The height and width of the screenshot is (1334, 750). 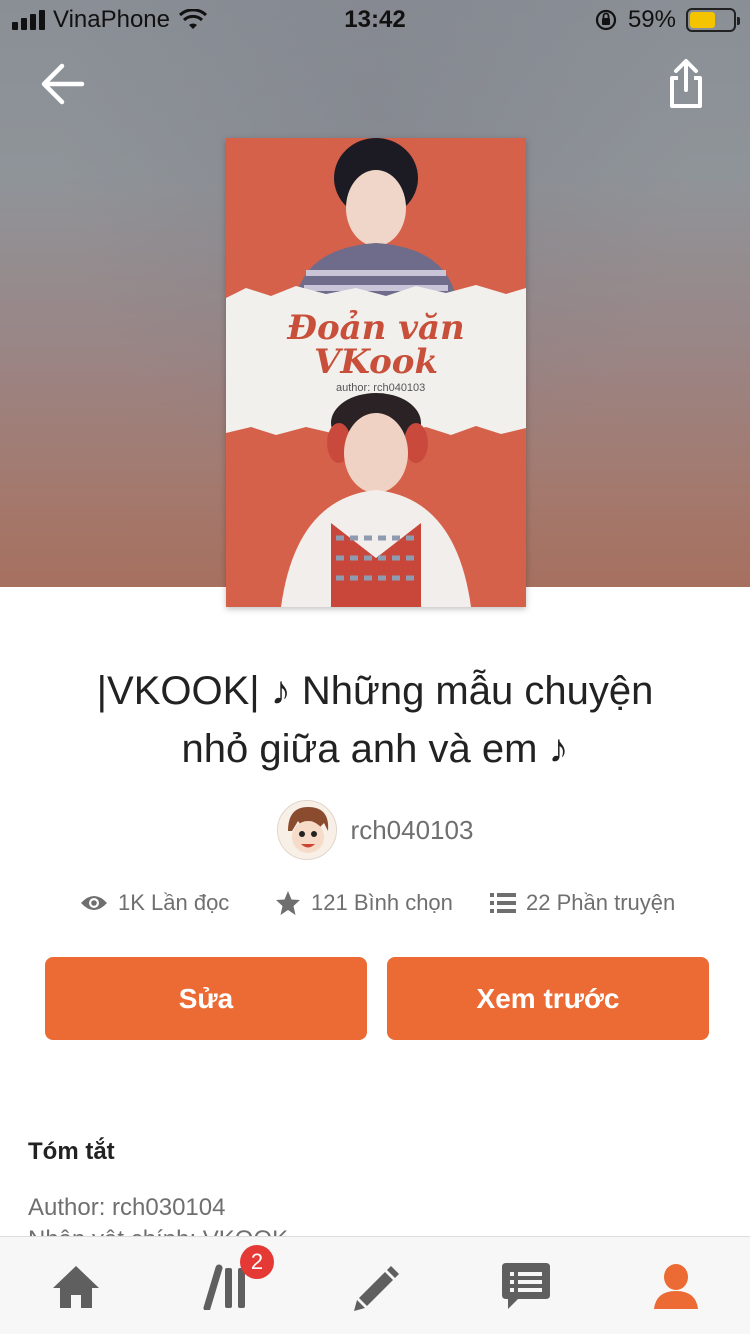 I want to click on author-row: rch040103, so click(x=375, y=830).